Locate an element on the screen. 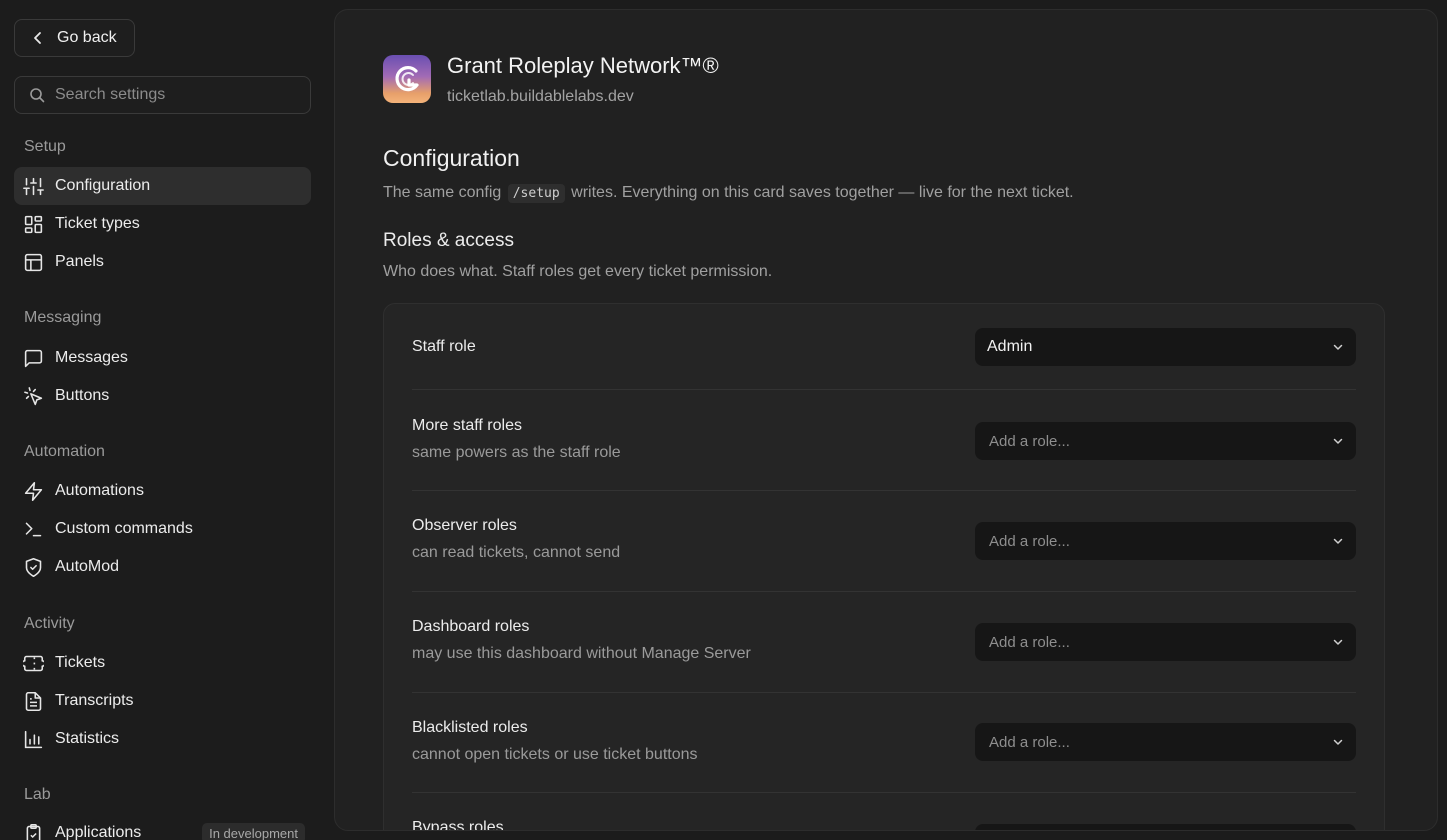 This screenshot has width=1447, height=840. sidebar-item-custom-commands: Custom commands is located at coordinates (162, 529).